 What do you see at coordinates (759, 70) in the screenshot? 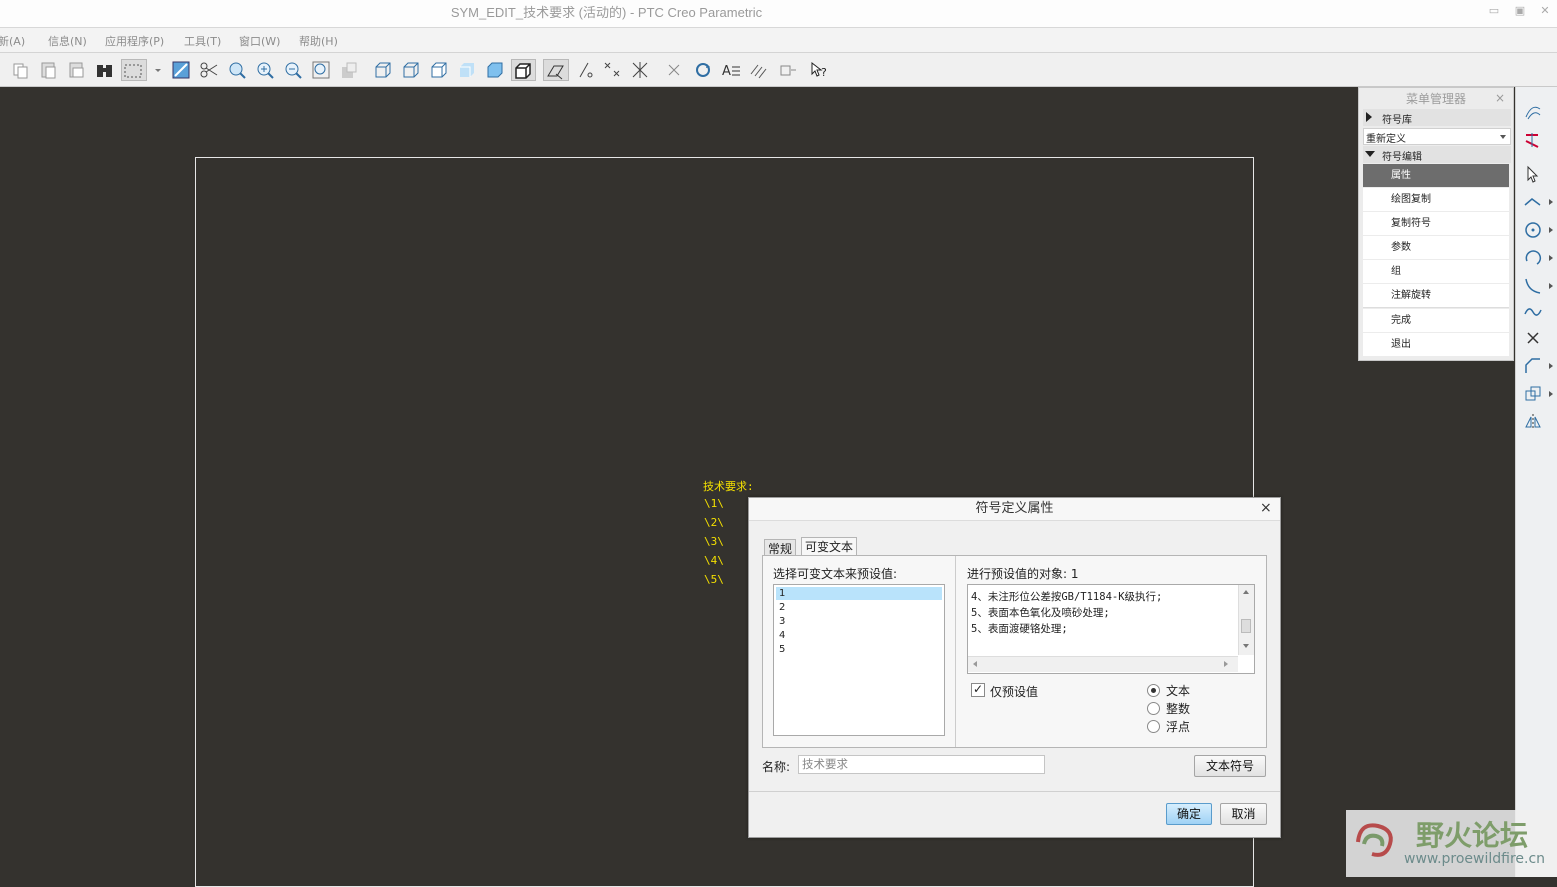
I see `hatch-icon` at bounding box center [759, 70].